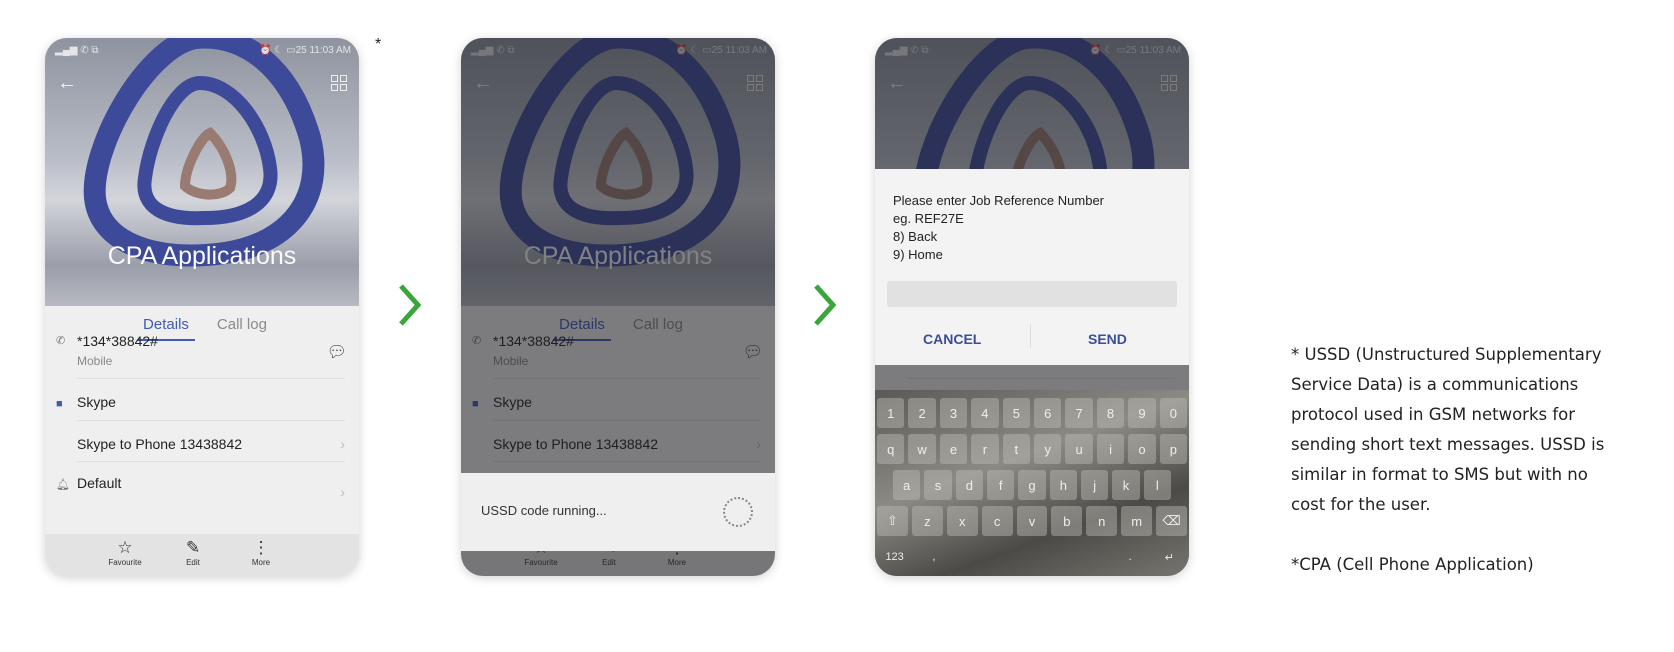  I want to click on key: 9, so click(1142, 413).